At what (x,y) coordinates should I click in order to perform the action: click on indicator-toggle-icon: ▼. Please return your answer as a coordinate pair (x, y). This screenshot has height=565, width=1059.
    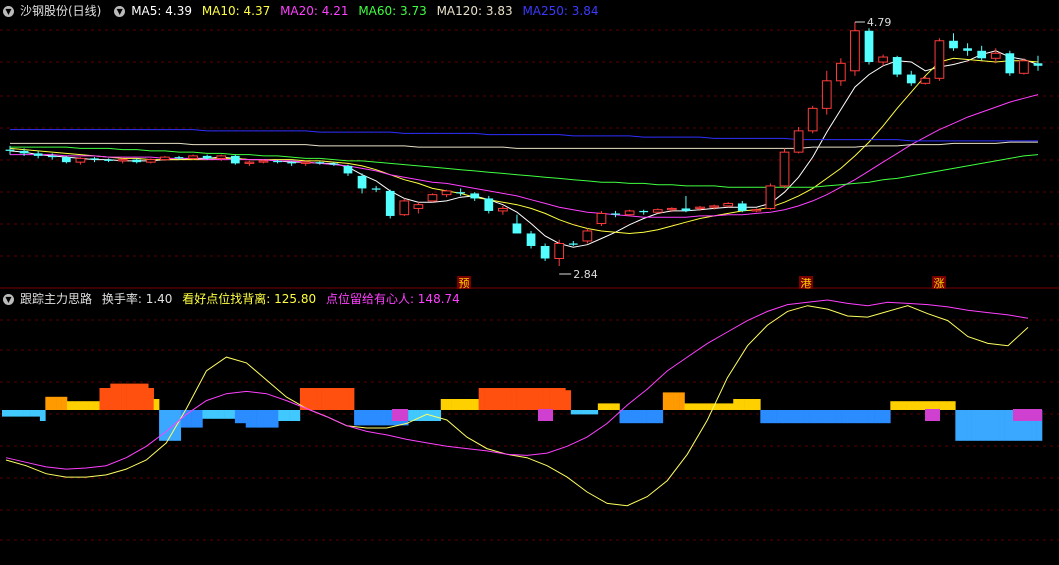
    Looking at the image, I should click on (8, 299).